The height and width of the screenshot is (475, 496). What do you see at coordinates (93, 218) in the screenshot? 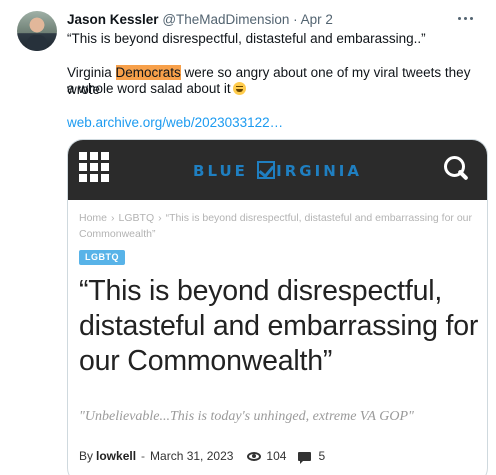
I see `breadcrumb-home: Home` at bounding box center [93, 218].